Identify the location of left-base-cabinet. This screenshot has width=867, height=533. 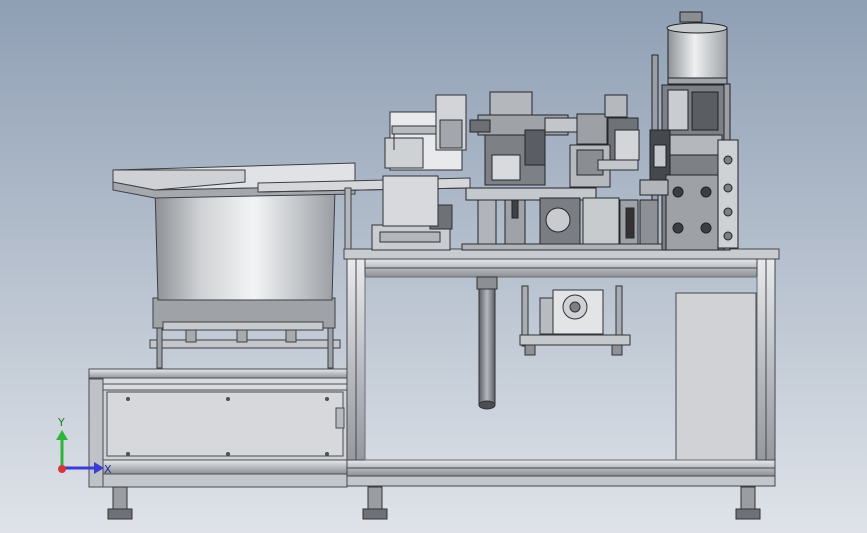
(218, 428).